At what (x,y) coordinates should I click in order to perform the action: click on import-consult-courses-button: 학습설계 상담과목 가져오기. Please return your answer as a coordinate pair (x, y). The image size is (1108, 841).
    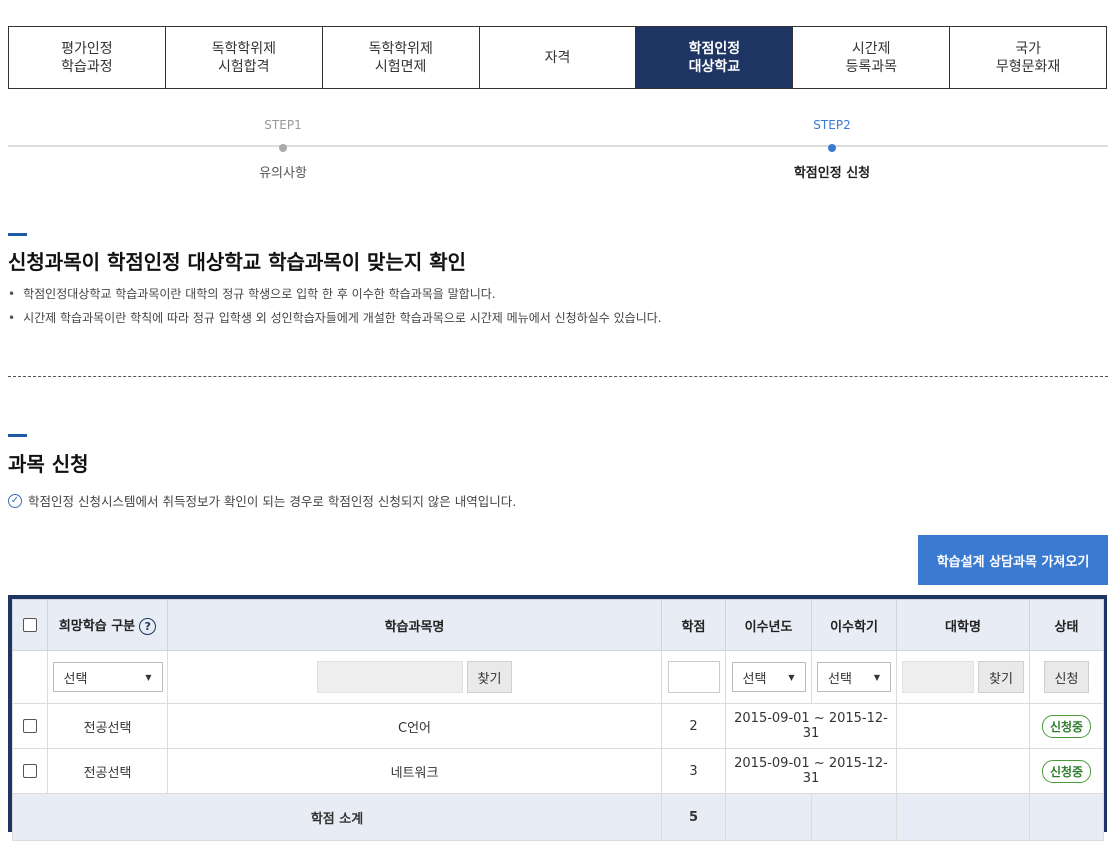
    Looking at the image, I should click on (1013, 560).